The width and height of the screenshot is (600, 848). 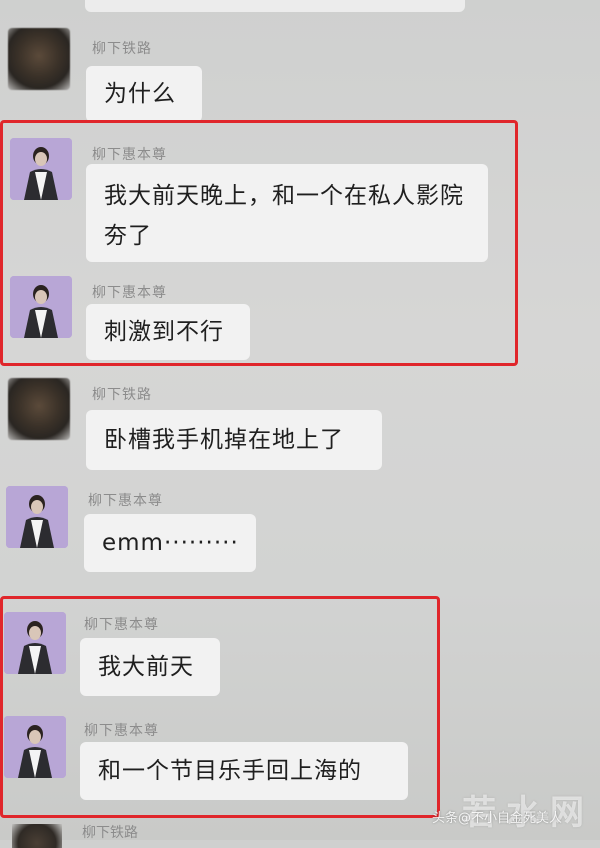 I want to click on person-figure-icon, so click(x=37, y=517).